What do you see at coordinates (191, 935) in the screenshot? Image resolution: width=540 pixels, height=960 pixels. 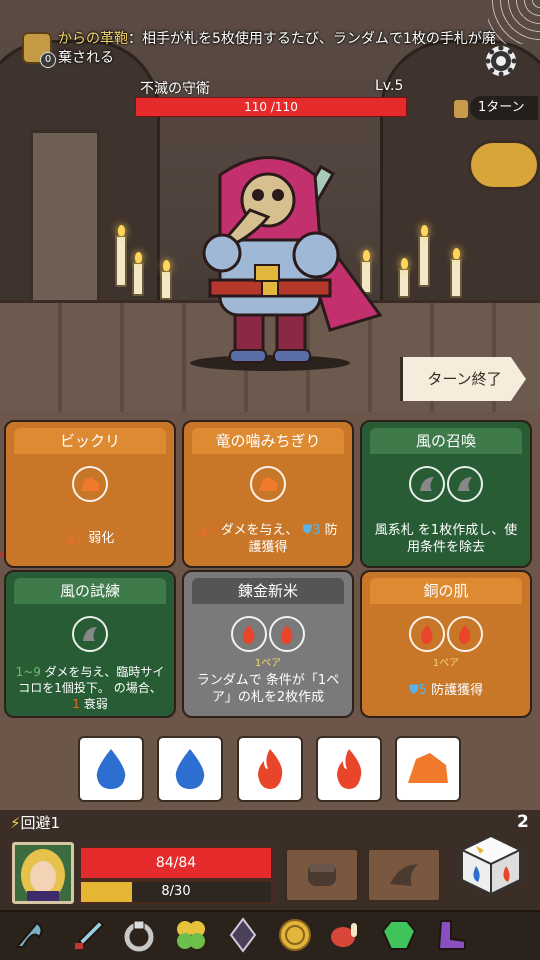 I see `clover-icon` at bounding box center [191, 935].